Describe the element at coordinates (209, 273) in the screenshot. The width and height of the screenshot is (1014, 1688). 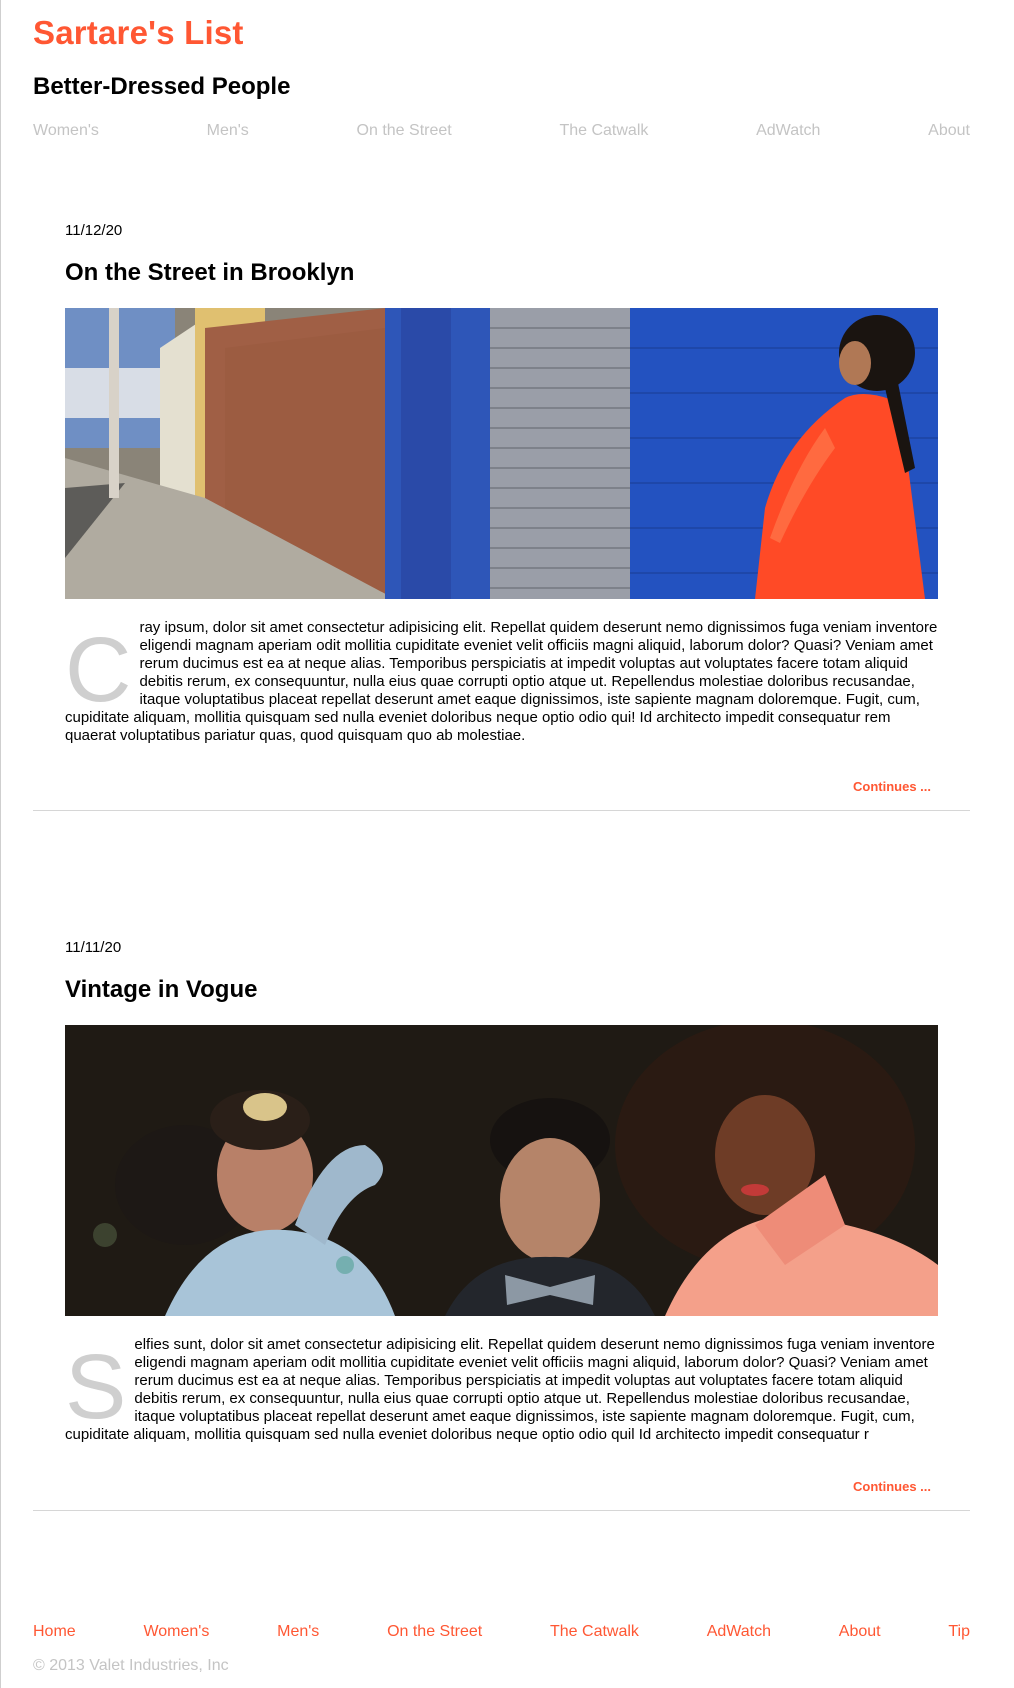
I see `post-title: On the Street in Brooklyn` at that location.